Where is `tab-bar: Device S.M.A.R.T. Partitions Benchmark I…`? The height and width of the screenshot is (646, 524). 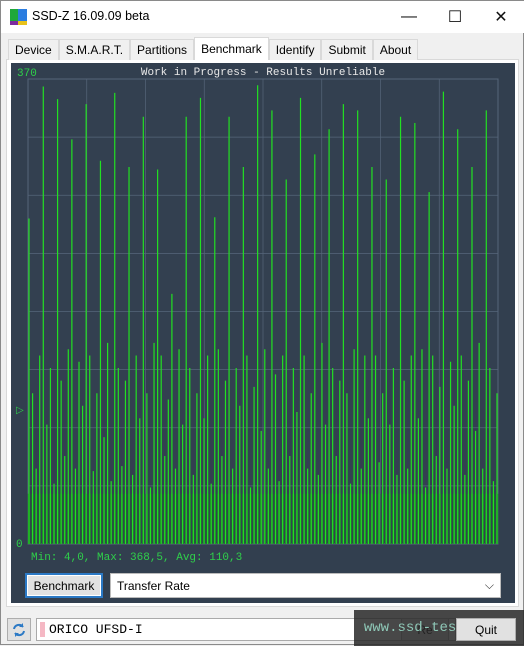 tab-bar: Device S.M.A.R.T. Partitions Benchmark I… is located at coordinates (213, 48).